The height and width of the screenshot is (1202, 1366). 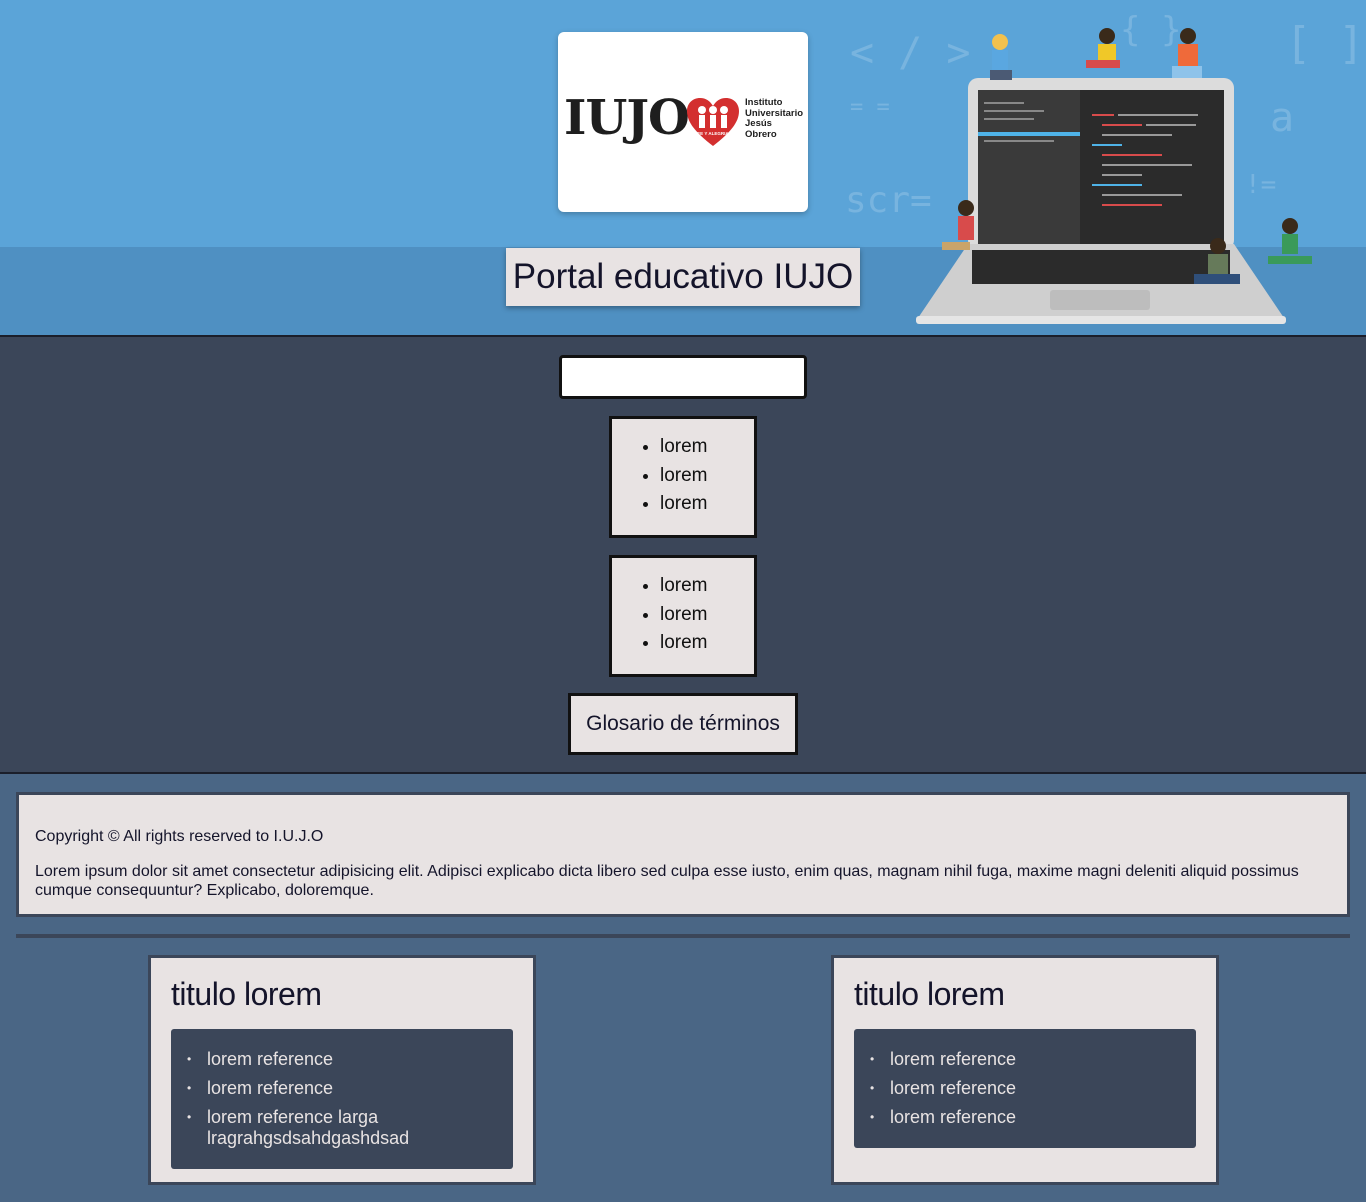 I want to click on heart-caption: FE Y ALEGRIA, so click(x=713, y=133).